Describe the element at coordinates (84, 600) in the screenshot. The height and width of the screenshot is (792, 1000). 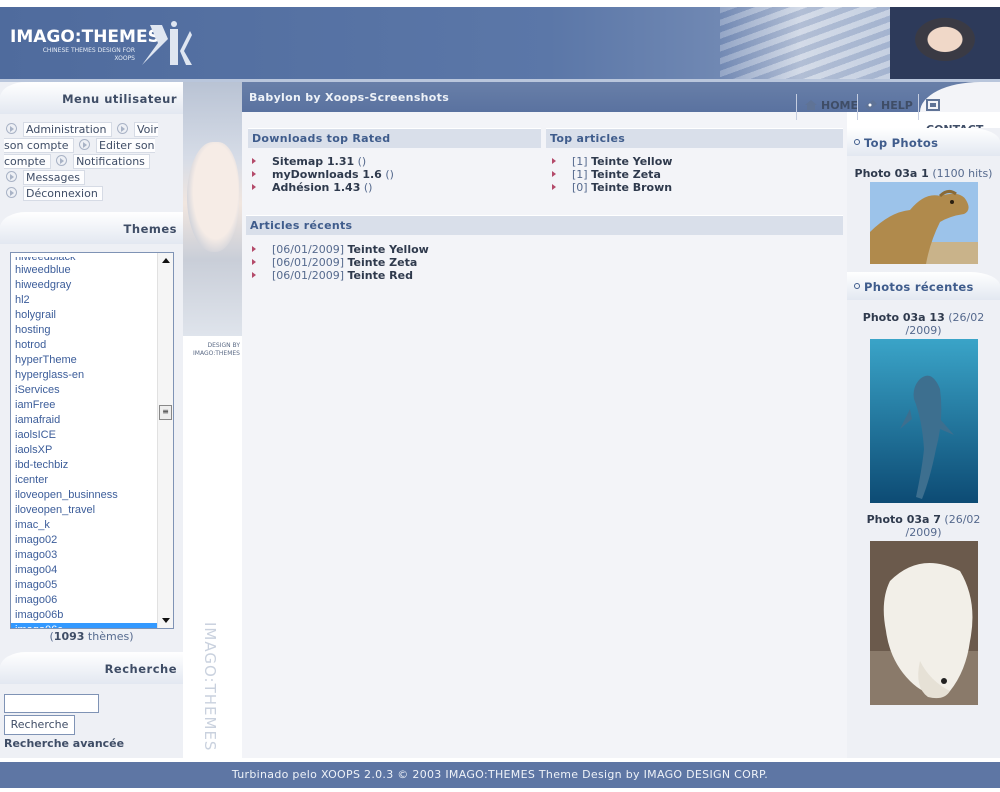
I see `theme-option: imago06` at that location.